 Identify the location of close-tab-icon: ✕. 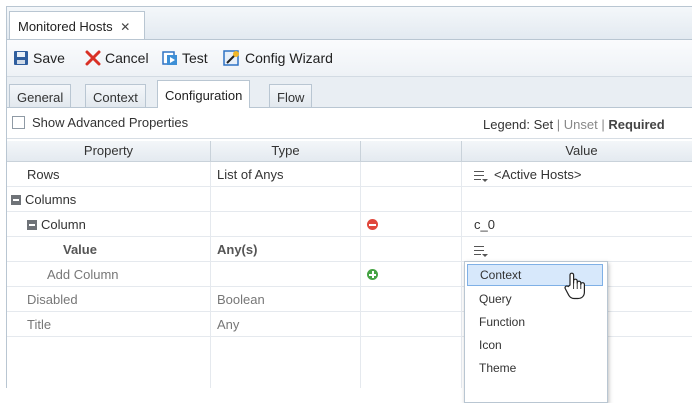
(125, 27).